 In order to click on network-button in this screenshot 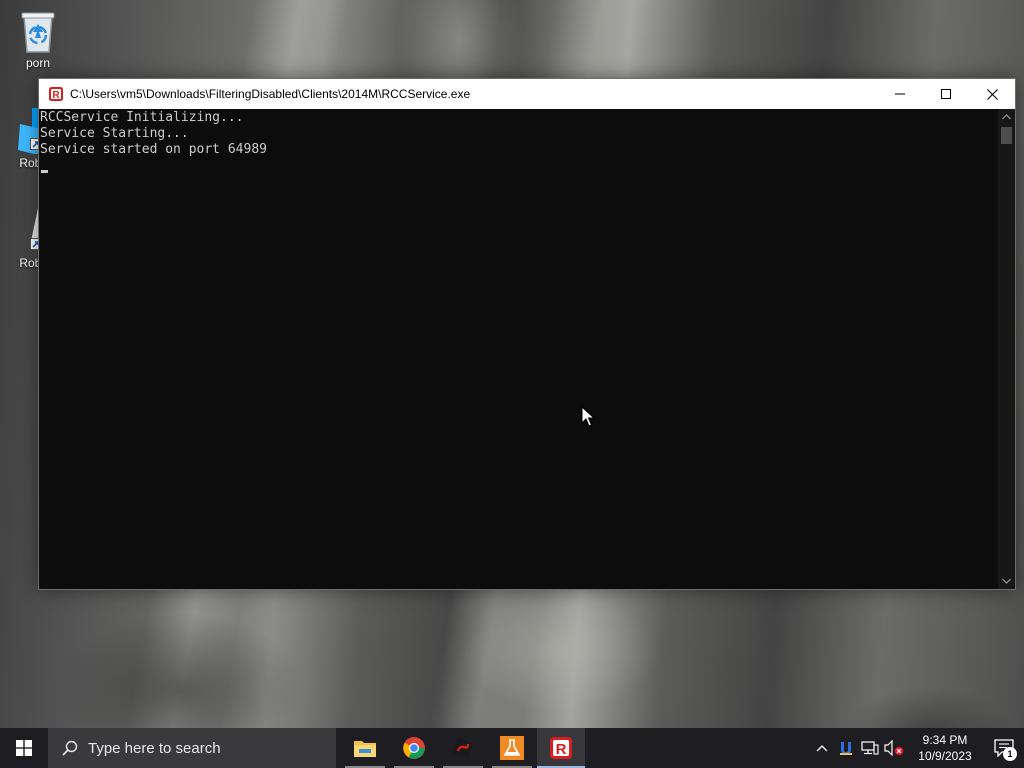, I will do `click(870, 748)`.